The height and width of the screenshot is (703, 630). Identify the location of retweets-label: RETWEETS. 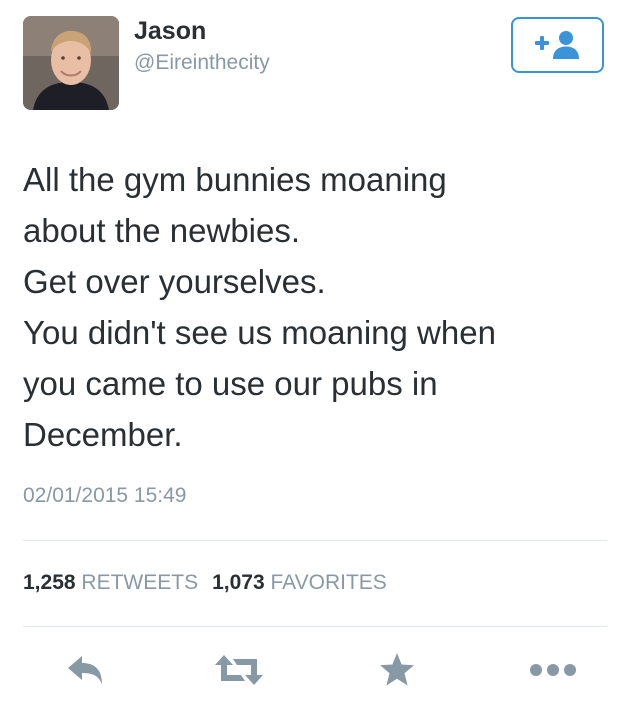
(140, 582).